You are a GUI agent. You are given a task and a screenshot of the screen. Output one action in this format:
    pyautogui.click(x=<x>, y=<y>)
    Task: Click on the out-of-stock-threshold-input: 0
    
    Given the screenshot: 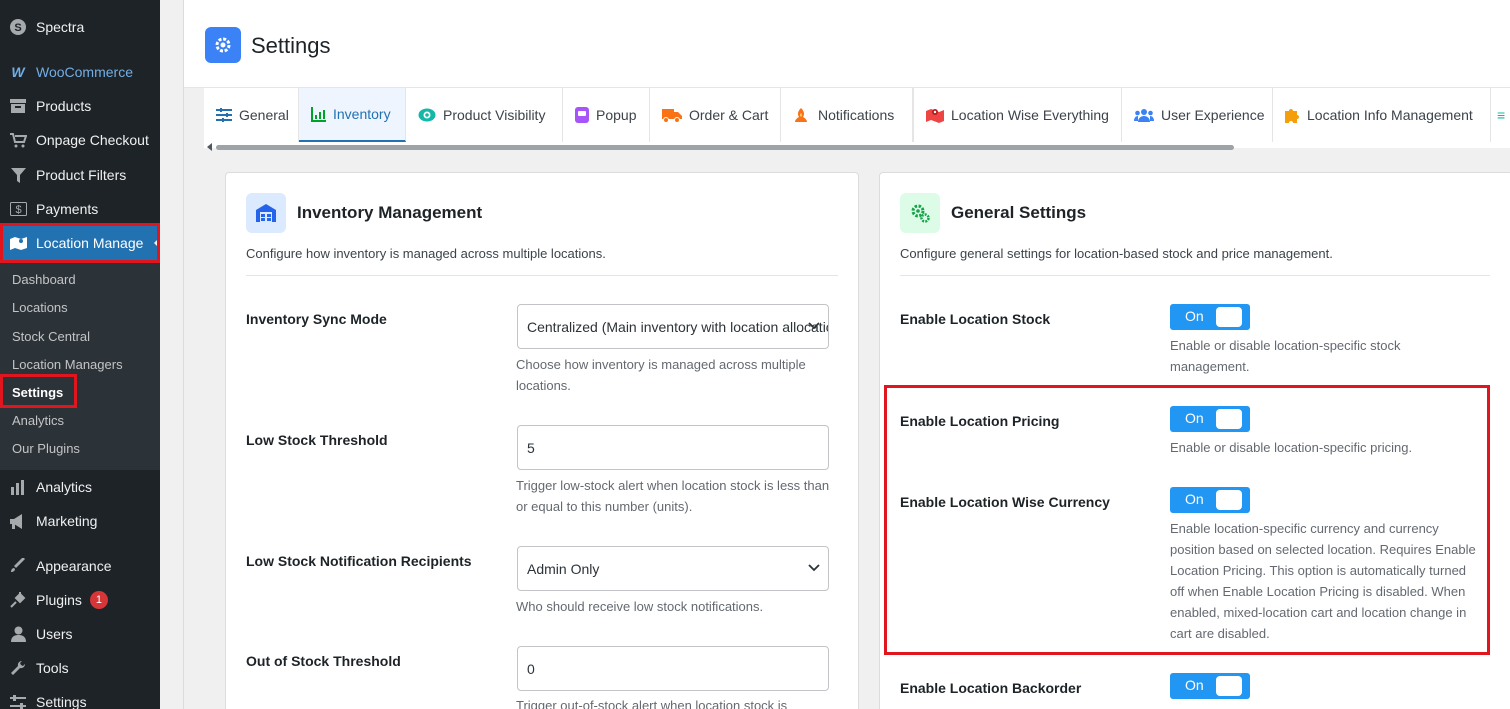 What is the action you would take?
    pyautogui.click(x=673, y=668)
    